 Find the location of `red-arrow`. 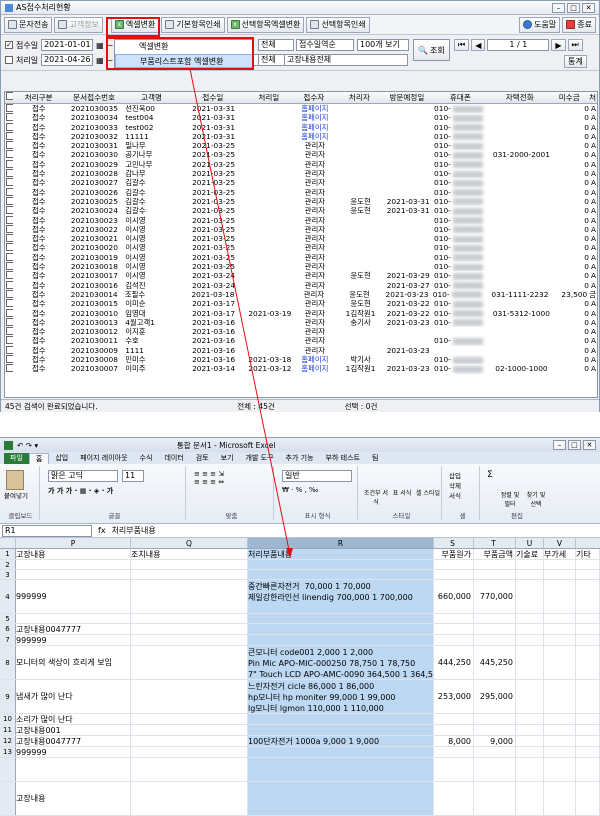

red-arrow is located at coordinates (241, 313).